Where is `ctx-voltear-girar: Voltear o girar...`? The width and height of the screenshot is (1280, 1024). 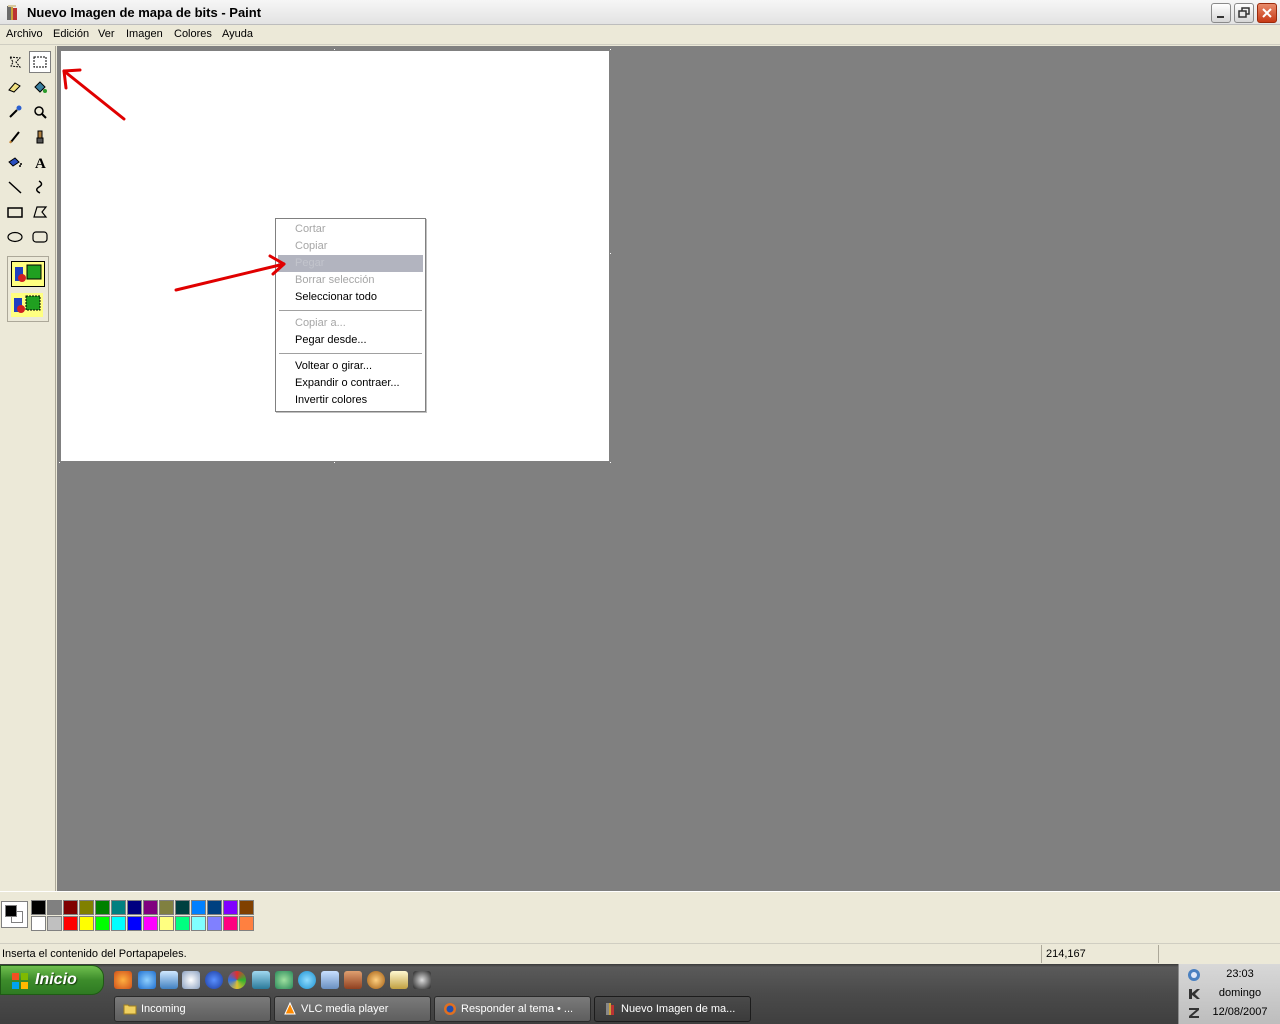
ctx-voltear-girar: Voltear o girar... is located at coordinates (350, 366).